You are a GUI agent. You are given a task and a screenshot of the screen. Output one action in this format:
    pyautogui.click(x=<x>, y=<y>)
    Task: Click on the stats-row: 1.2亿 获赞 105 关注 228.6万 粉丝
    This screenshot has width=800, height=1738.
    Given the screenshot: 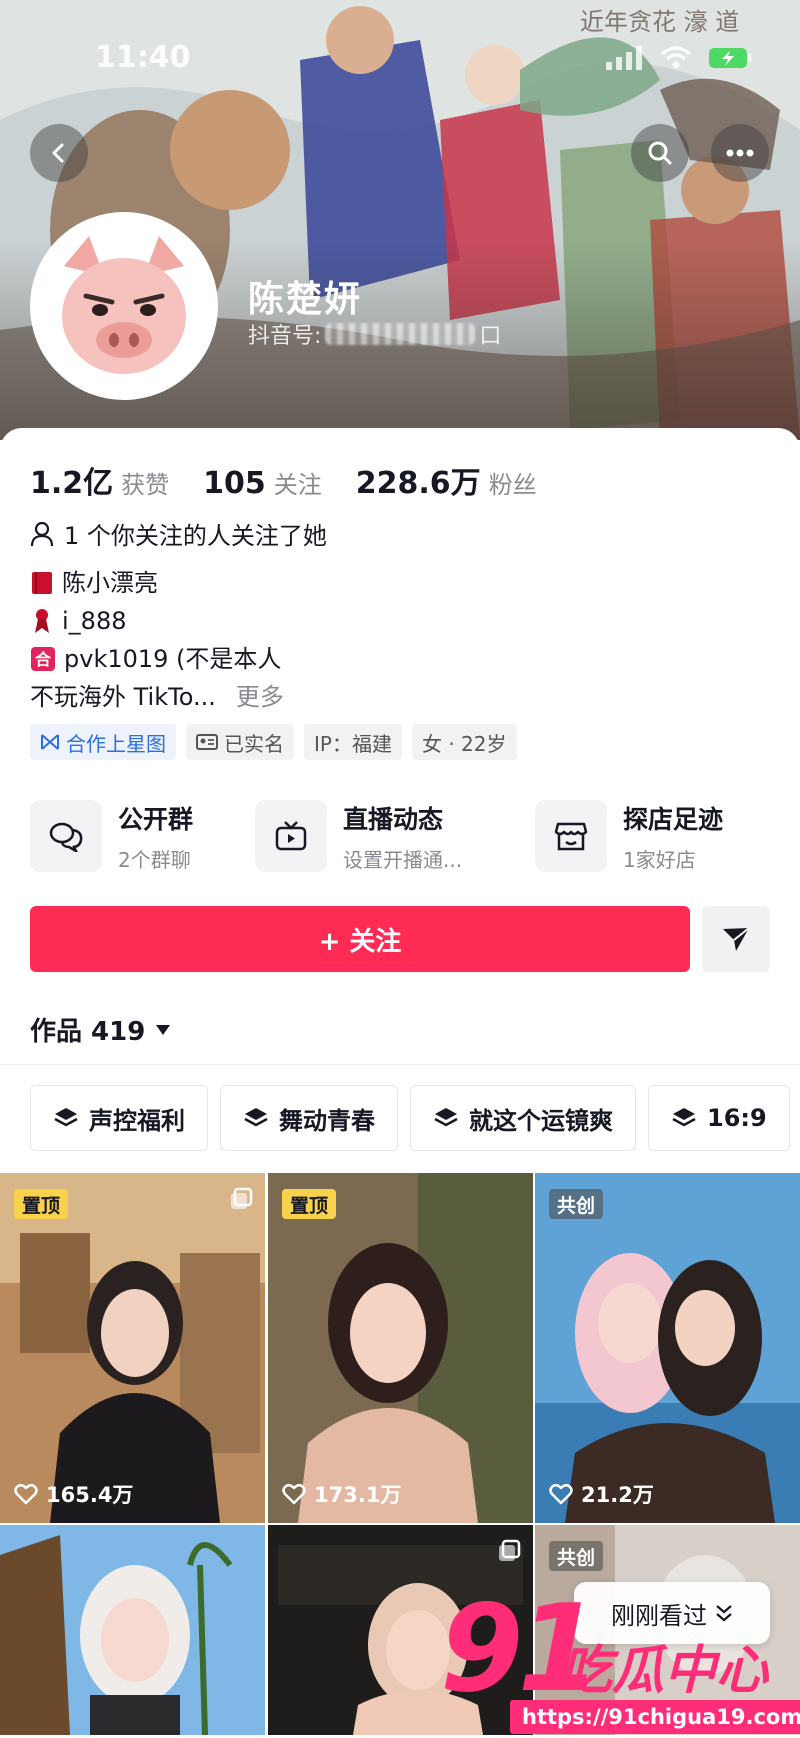 What is the action you would take?
    pyautogui.click(x=283, y=480)
    